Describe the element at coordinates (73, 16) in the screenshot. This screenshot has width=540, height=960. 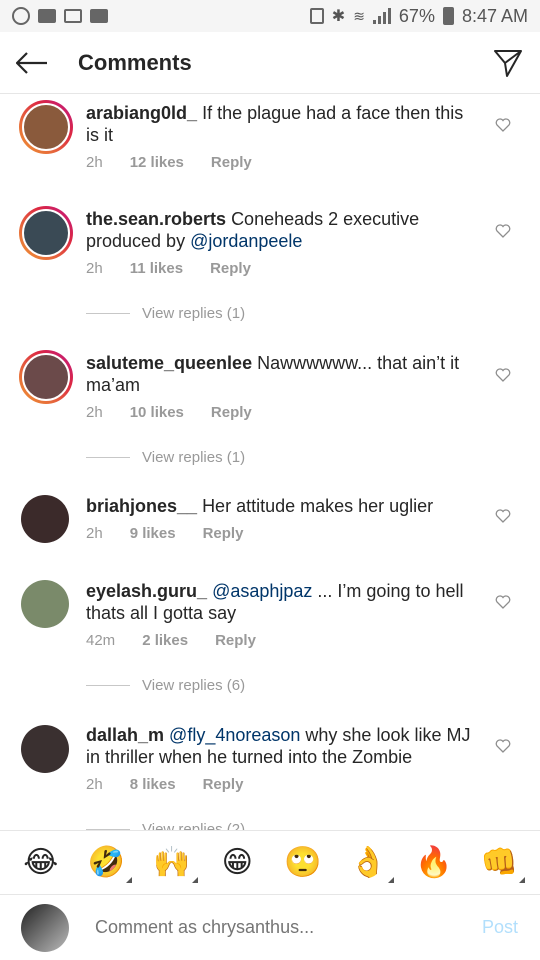
I see `gallery-icon` at that location.